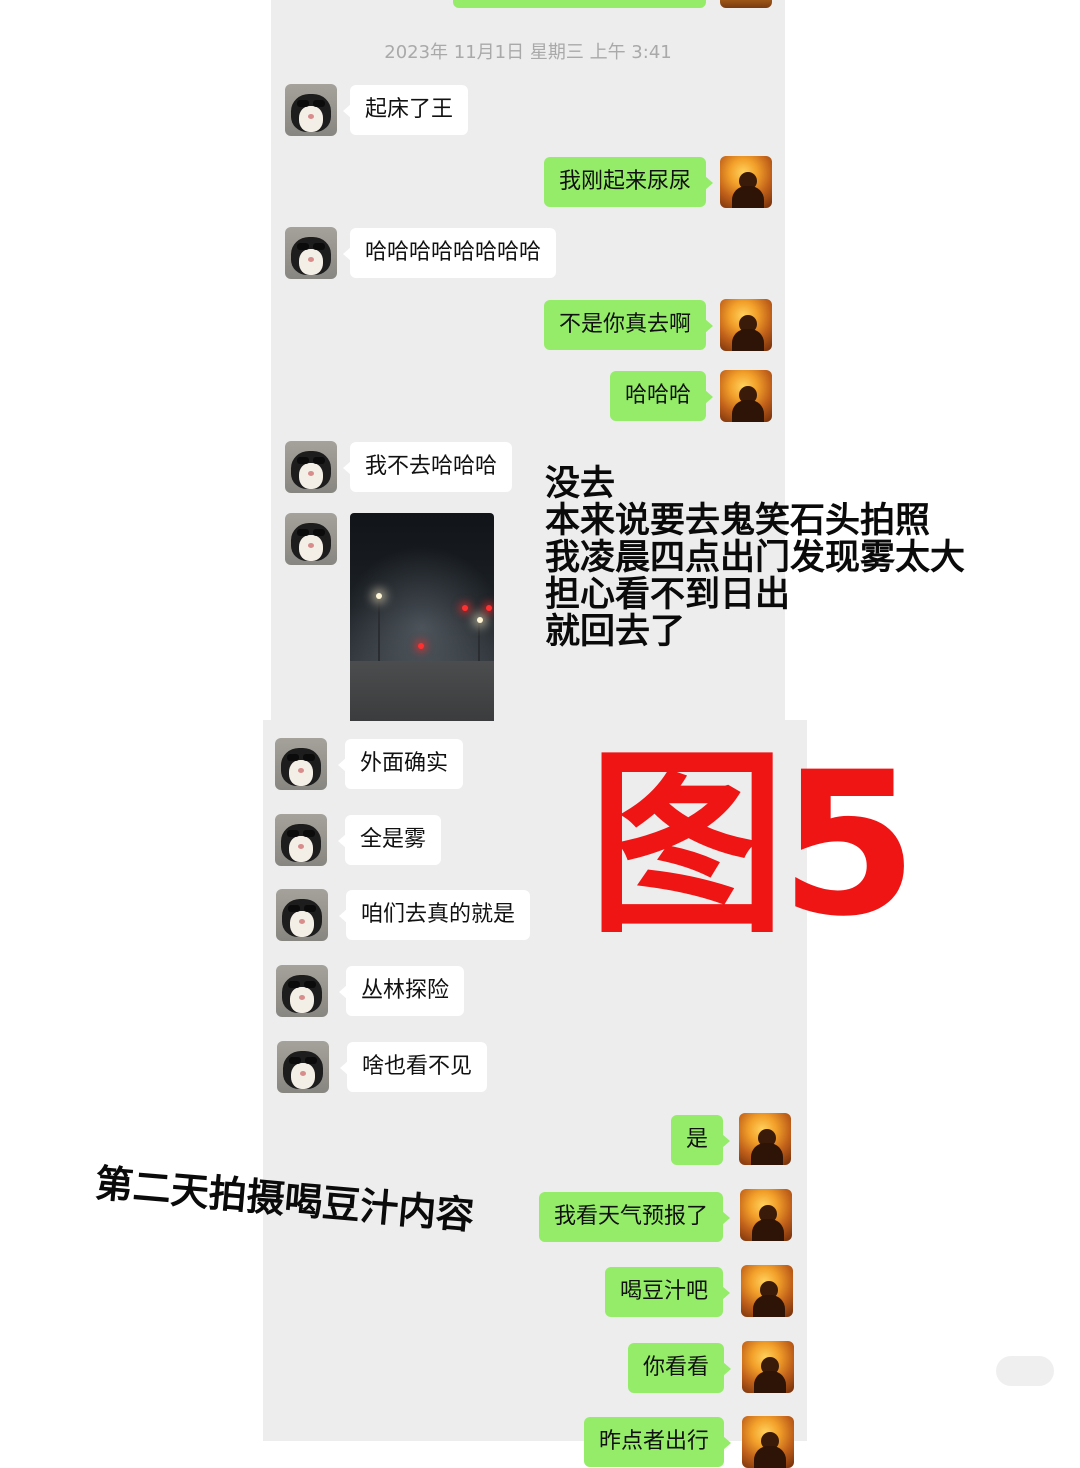 This screenshot has height=1468, width=1080. Describe the element at coordinates (413, 1067) in the screenshot. I see `message-bubble-incoming: 啥也看不见` at that location.